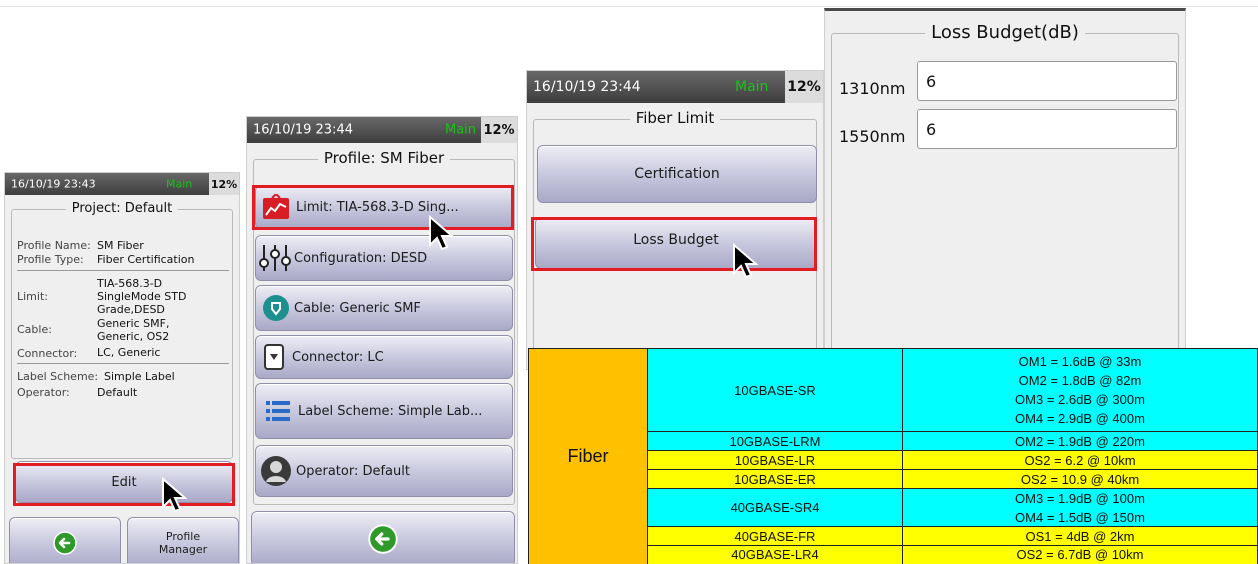 The height and width of the screenshot is (564, 1258). I want to click on configuration-button-label: Configuration: DESD, so click(361, 258).